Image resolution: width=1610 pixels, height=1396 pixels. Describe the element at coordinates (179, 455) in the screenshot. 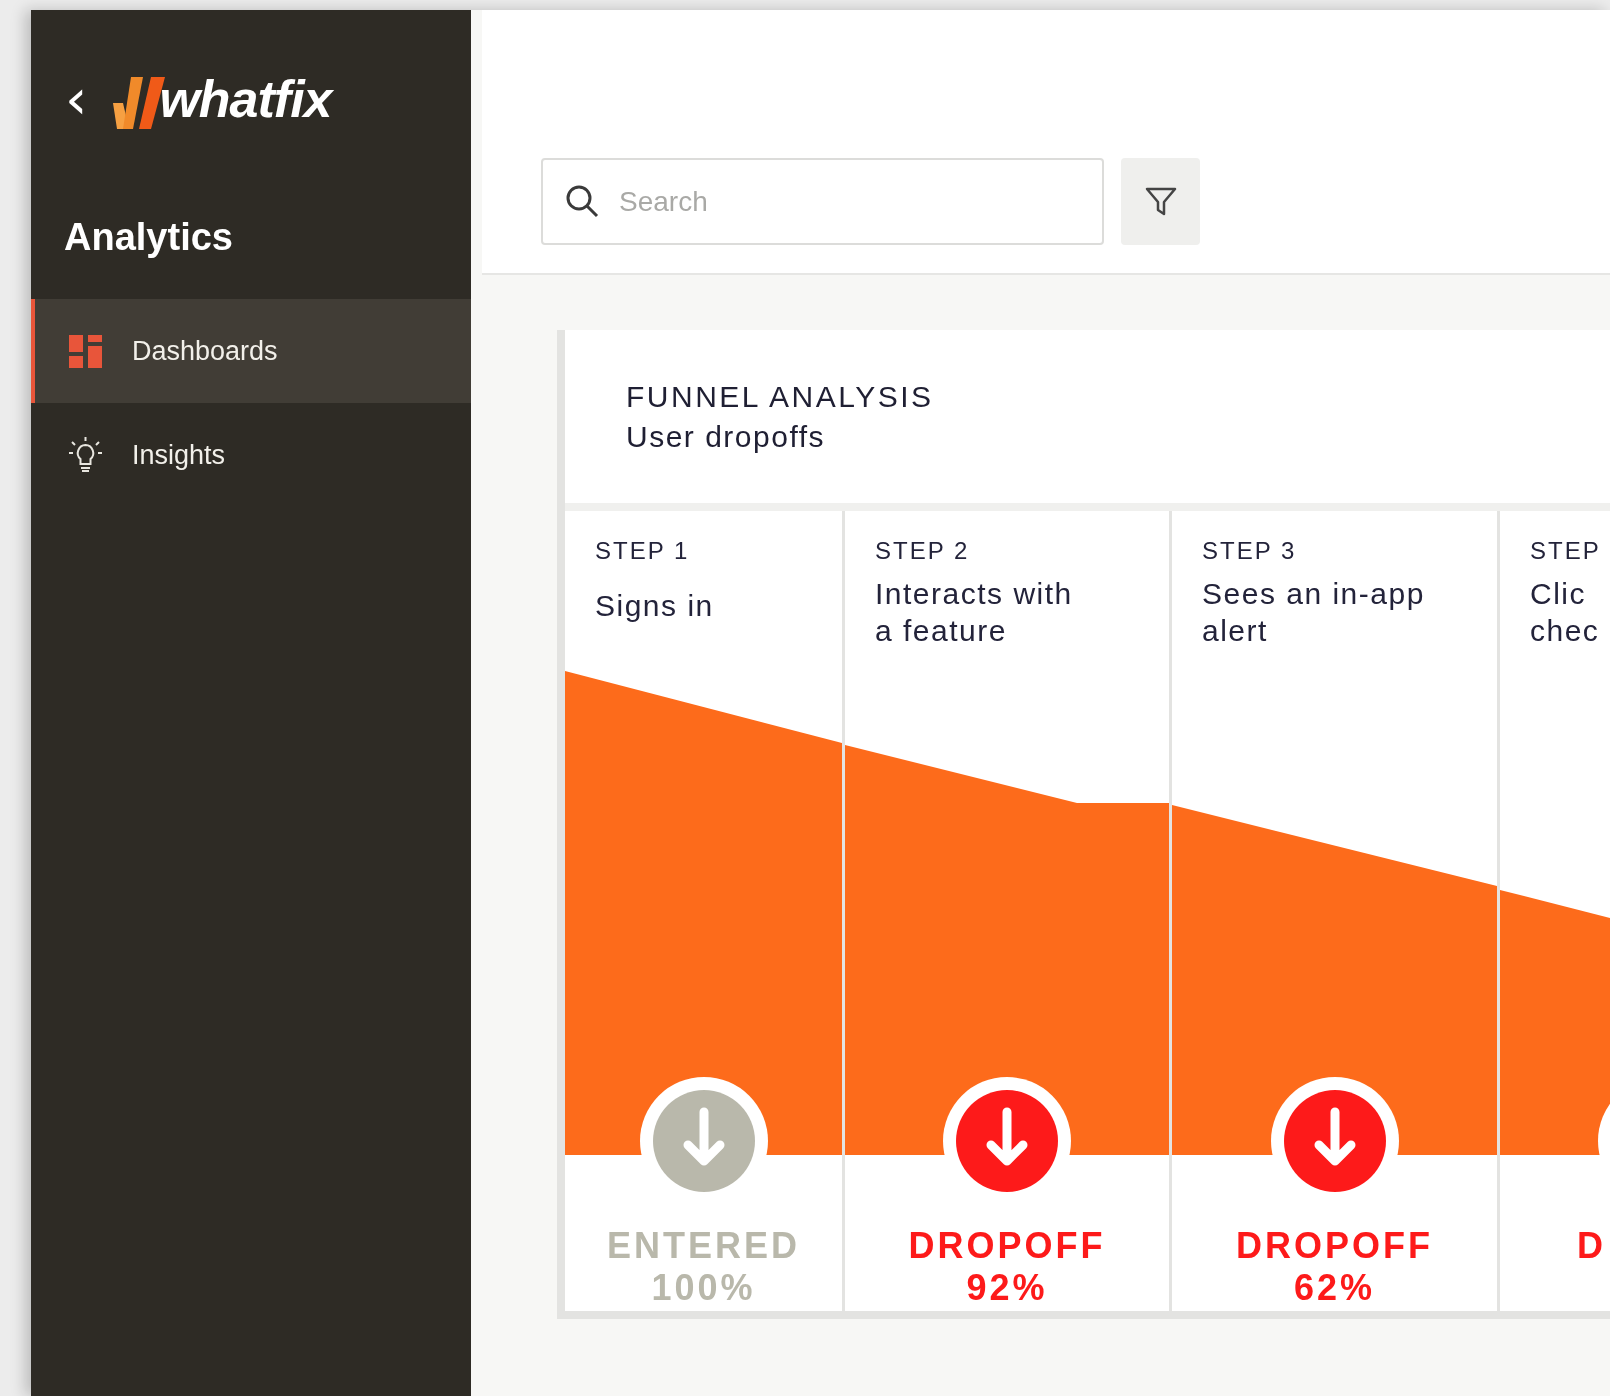

I see `sidebar-item-label: Insights` at that location.